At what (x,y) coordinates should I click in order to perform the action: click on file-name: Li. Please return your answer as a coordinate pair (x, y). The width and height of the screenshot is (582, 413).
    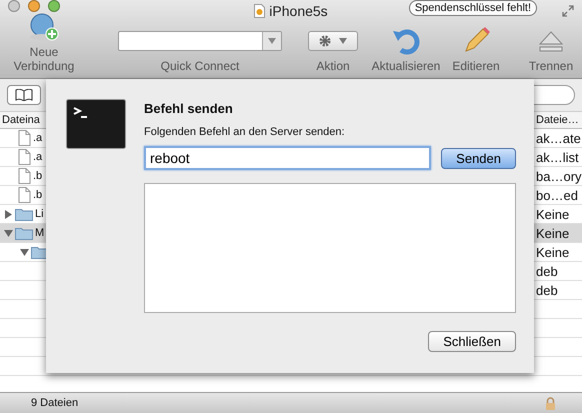
    Looking at the image, I should click on (39, 214).